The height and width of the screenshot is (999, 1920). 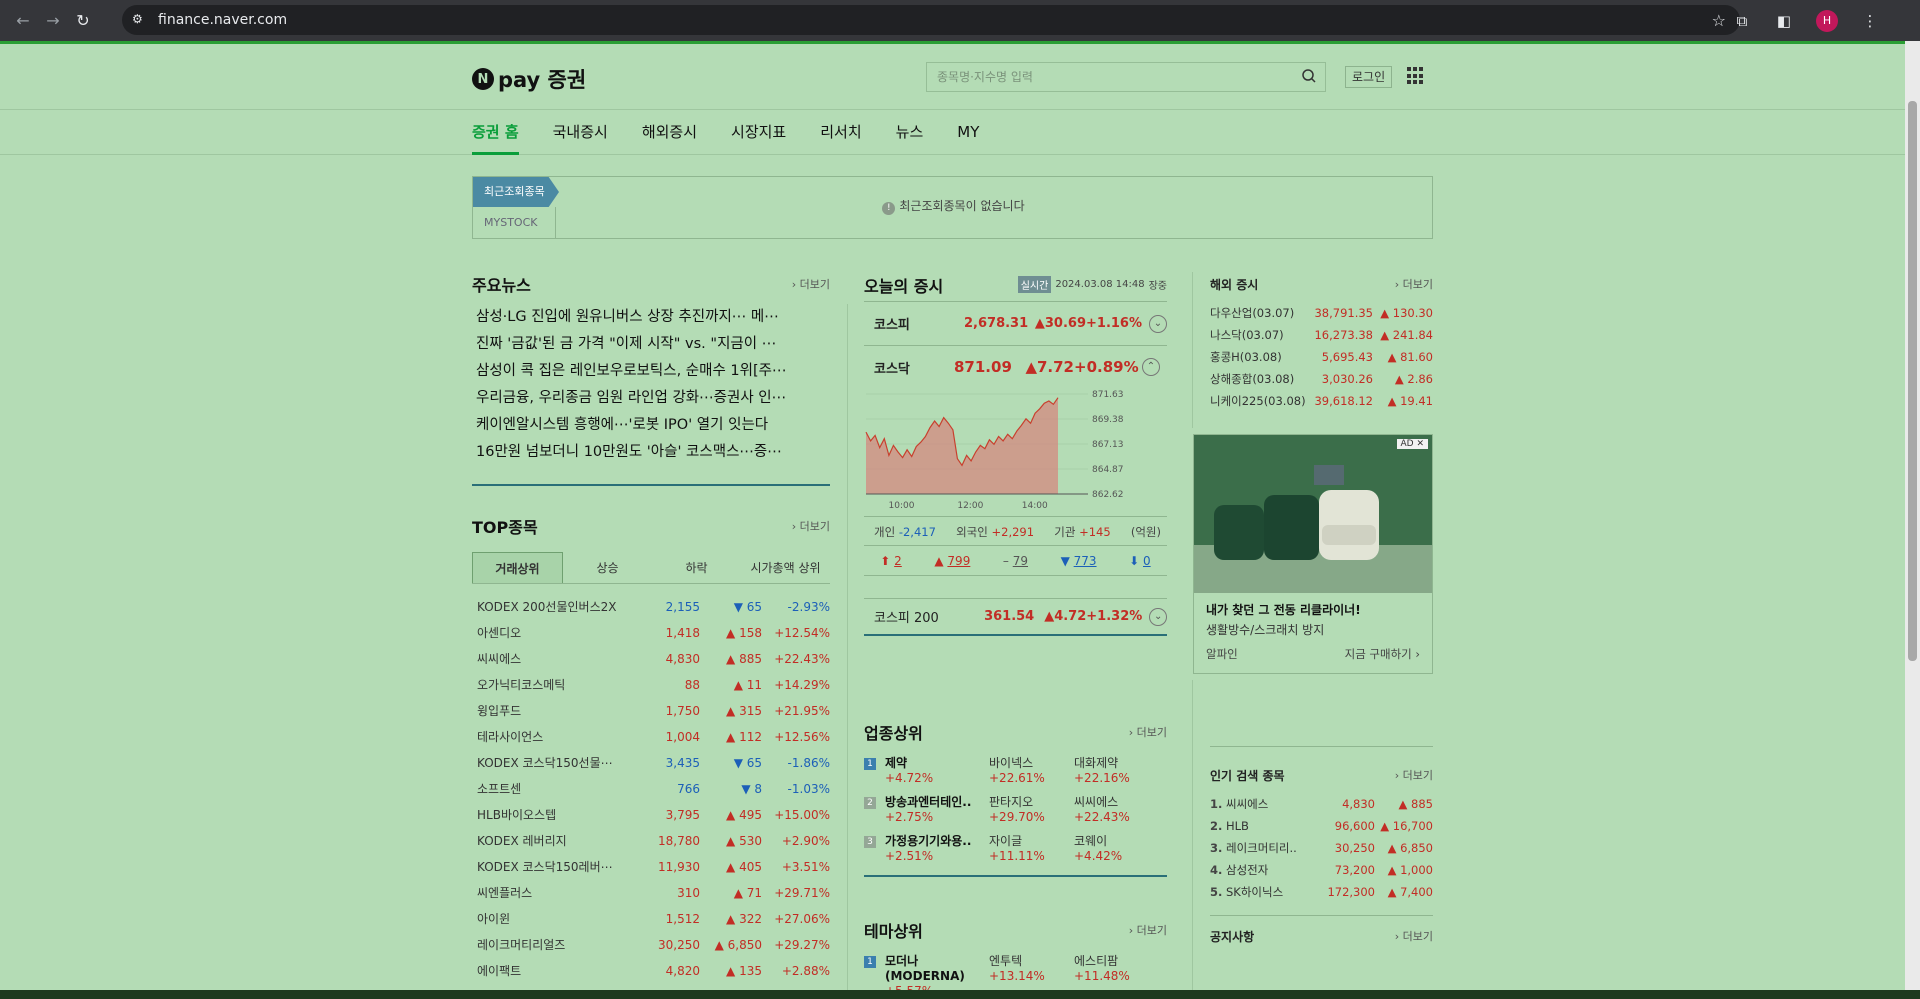 What do you see at coordinates (696, 567) in the screenshot?
I see `tab-fall: 하락` at bounding box center [696, 567].